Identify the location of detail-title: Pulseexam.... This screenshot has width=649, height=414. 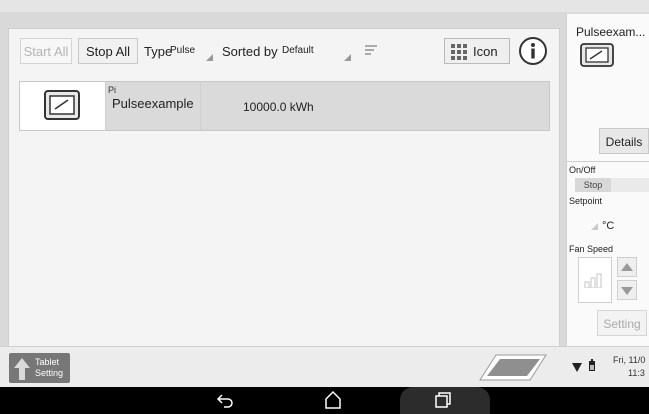
(611, 32).